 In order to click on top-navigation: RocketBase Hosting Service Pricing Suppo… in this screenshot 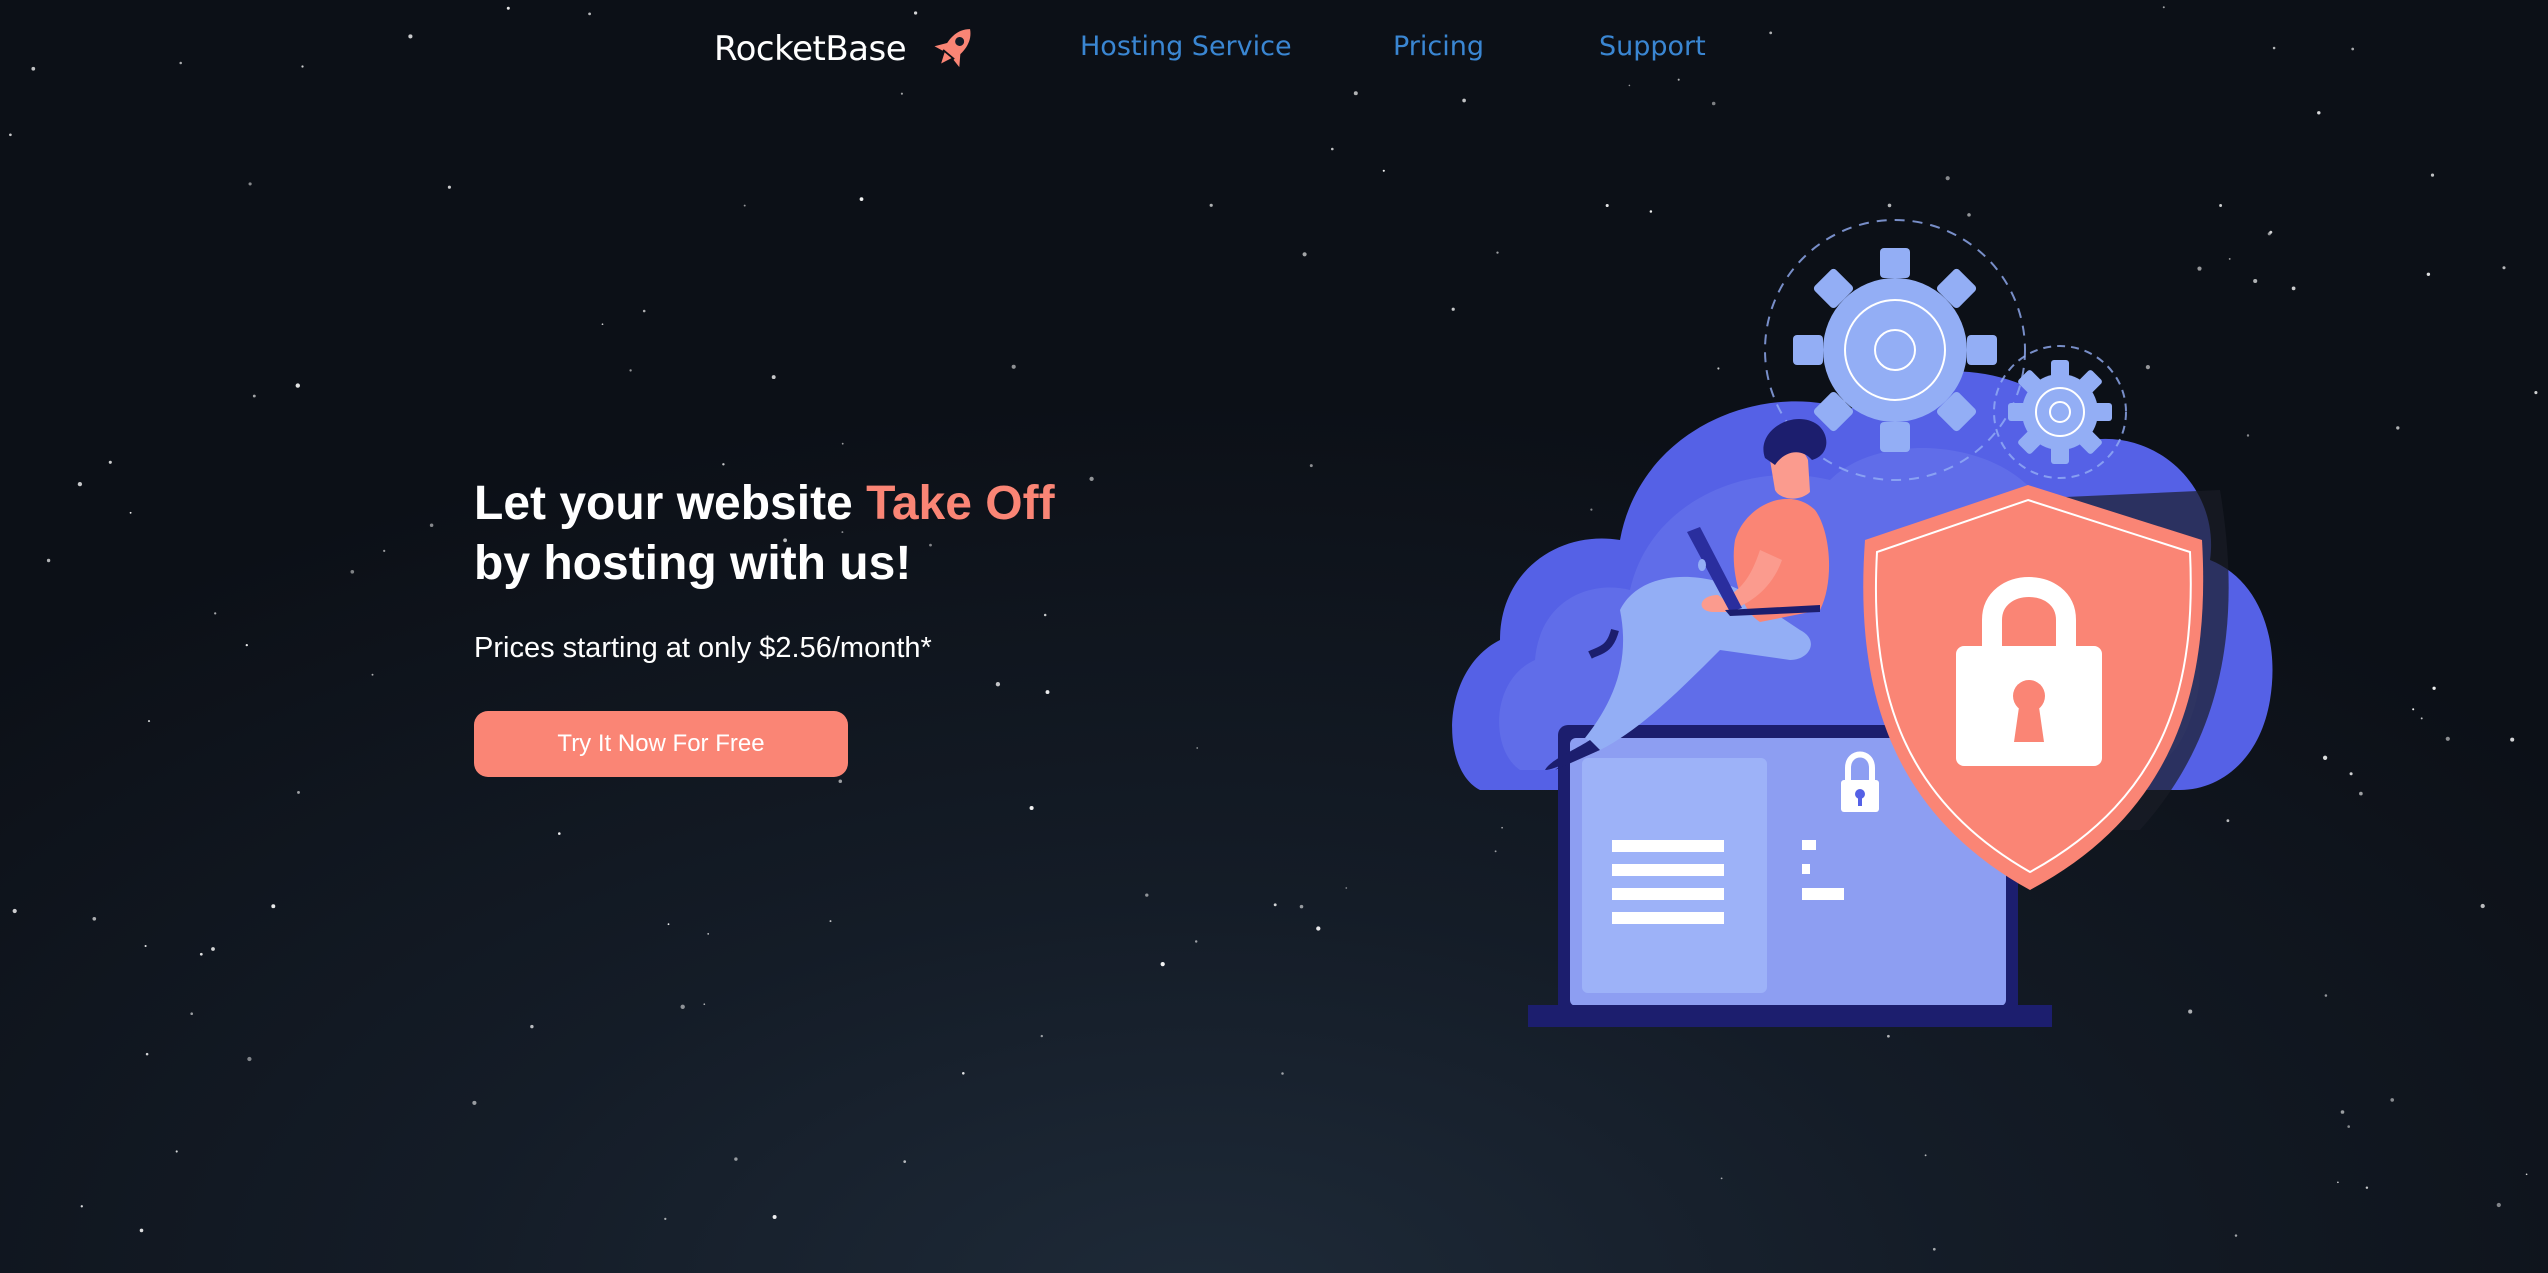, I will do `click(1274, 50)`.